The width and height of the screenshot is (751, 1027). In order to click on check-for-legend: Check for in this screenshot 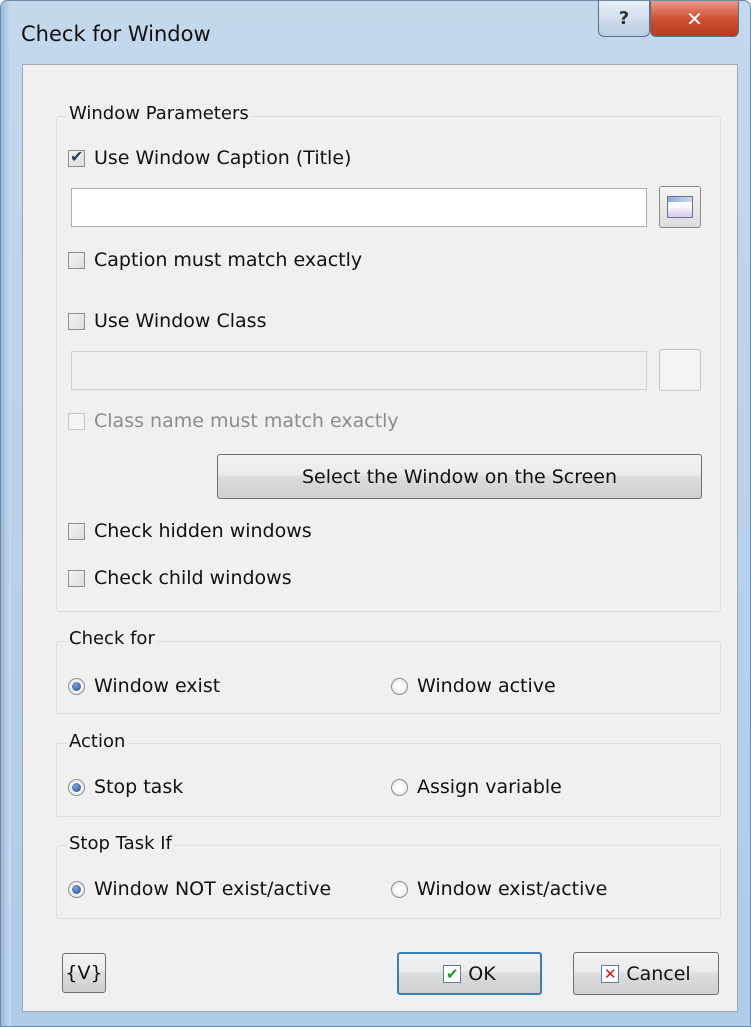, I will do `click(112, 638)`.